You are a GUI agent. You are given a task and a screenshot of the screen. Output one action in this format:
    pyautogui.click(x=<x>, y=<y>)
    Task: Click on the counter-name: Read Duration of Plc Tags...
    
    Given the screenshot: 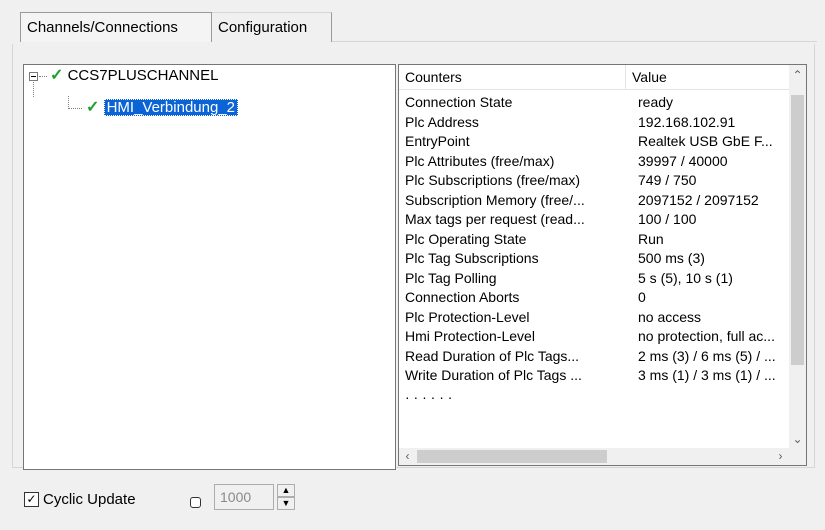 What is the action you would take?
    pyautogui.click(x=492, y=355)
    